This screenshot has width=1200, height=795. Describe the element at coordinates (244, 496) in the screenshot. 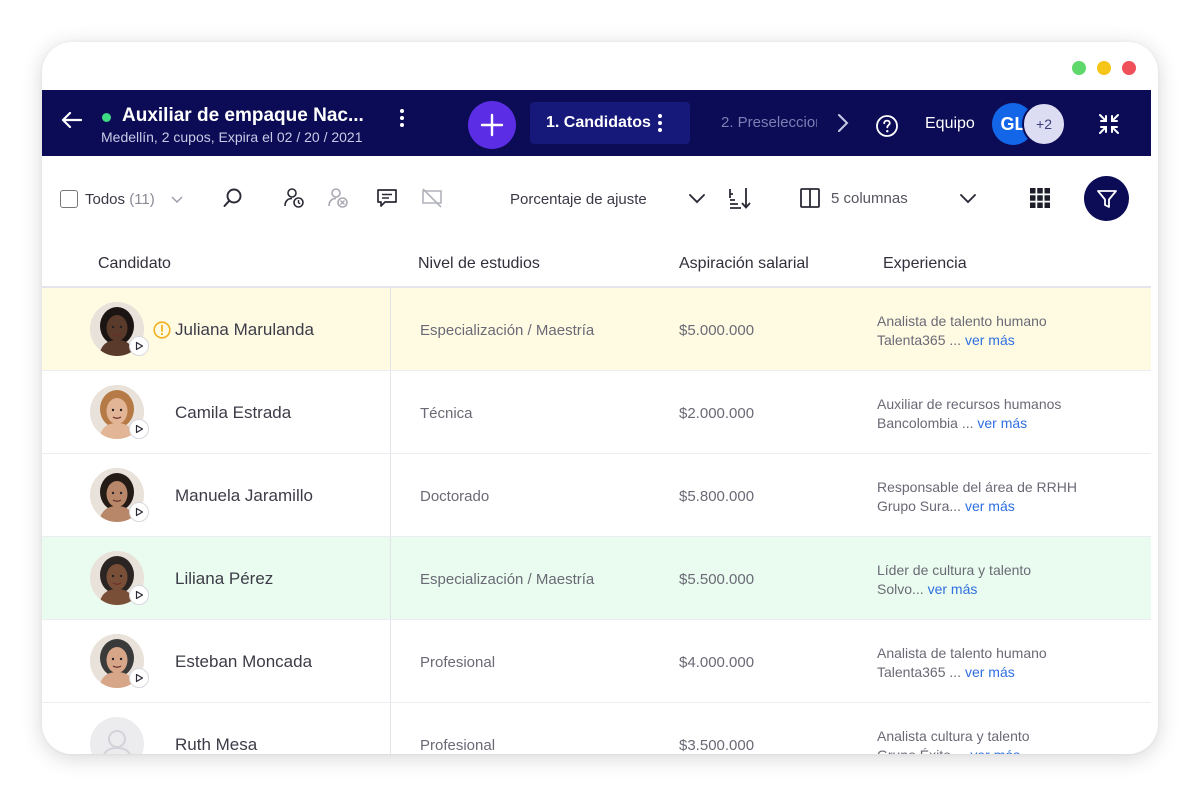

I see `candidate-name: Manuela Jaramillo` at that location.